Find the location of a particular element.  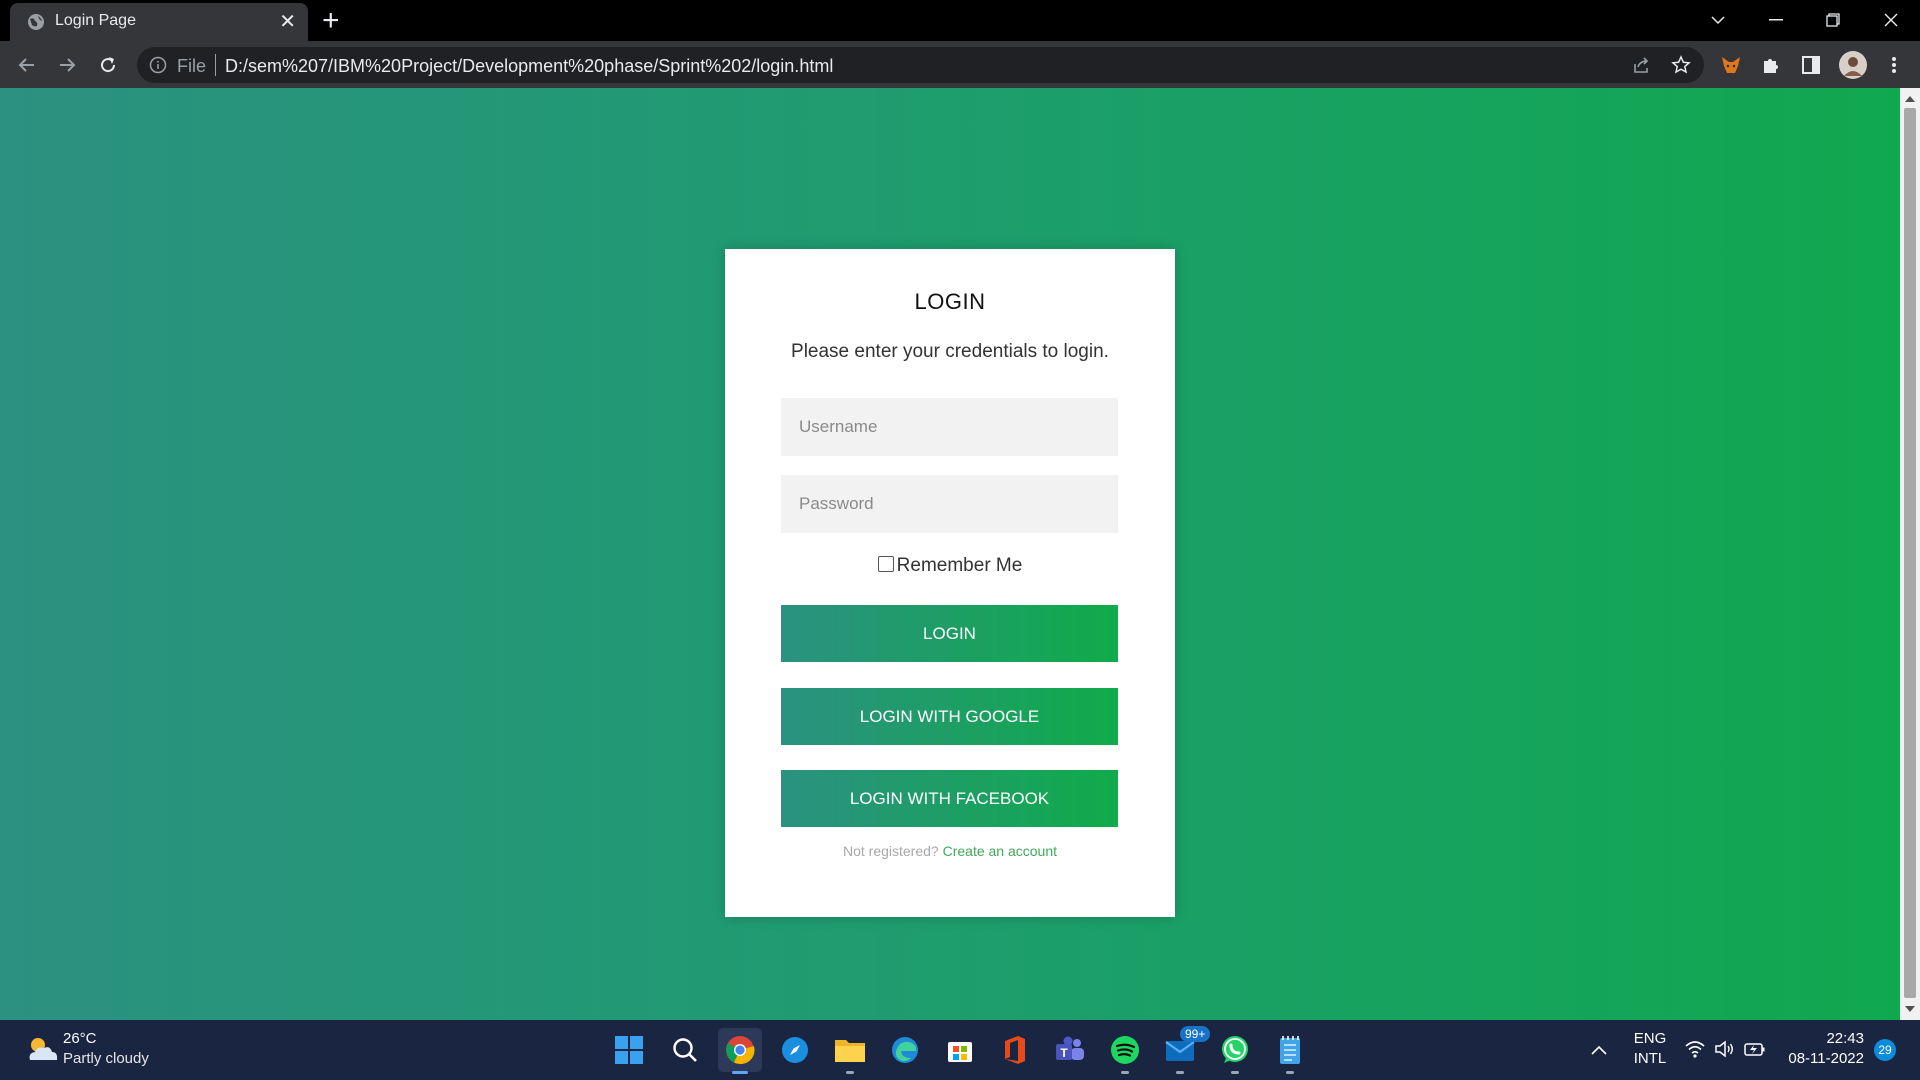

tab-search-chevron-icon is located at coordinates (1718, 20).